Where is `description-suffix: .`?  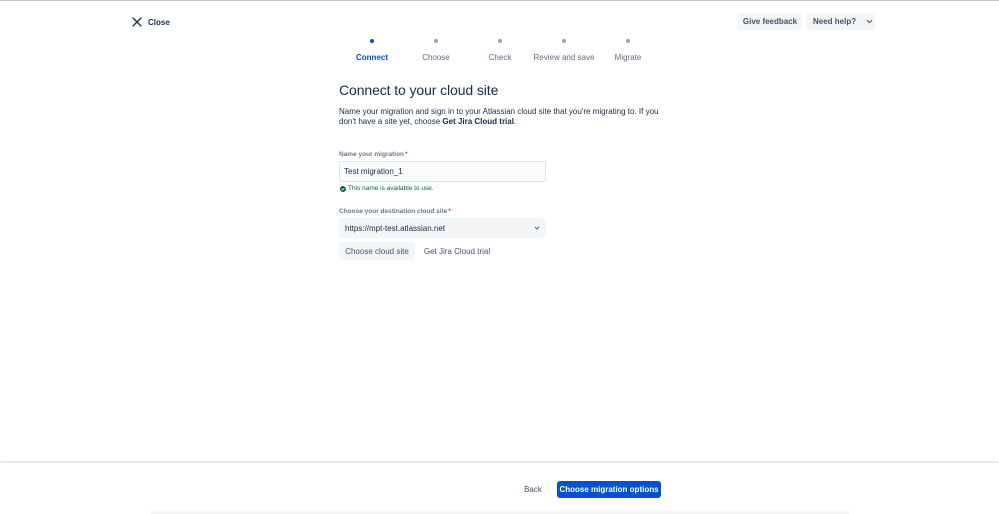
description-suffix: . is located at coordinates (515, 121).